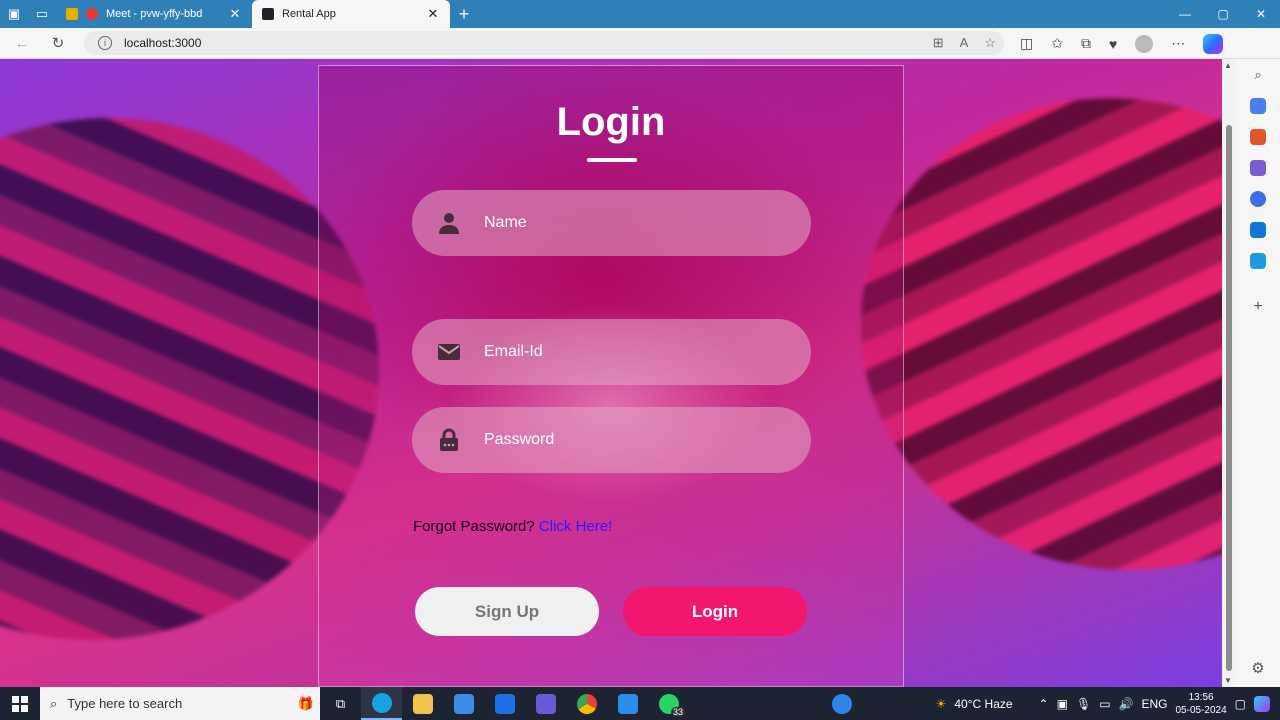 The width and height of the screenshot is (1280, 720). What do you see at coordinates (422, 703) in the screenshot?
I see `file-explorer-icon` at bounding box center [422, 703].